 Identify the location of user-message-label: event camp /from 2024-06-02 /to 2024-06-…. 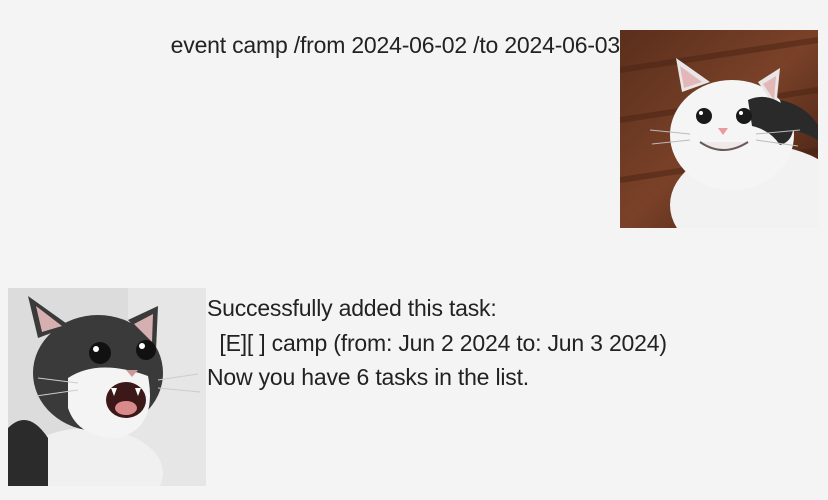
(395, 45).